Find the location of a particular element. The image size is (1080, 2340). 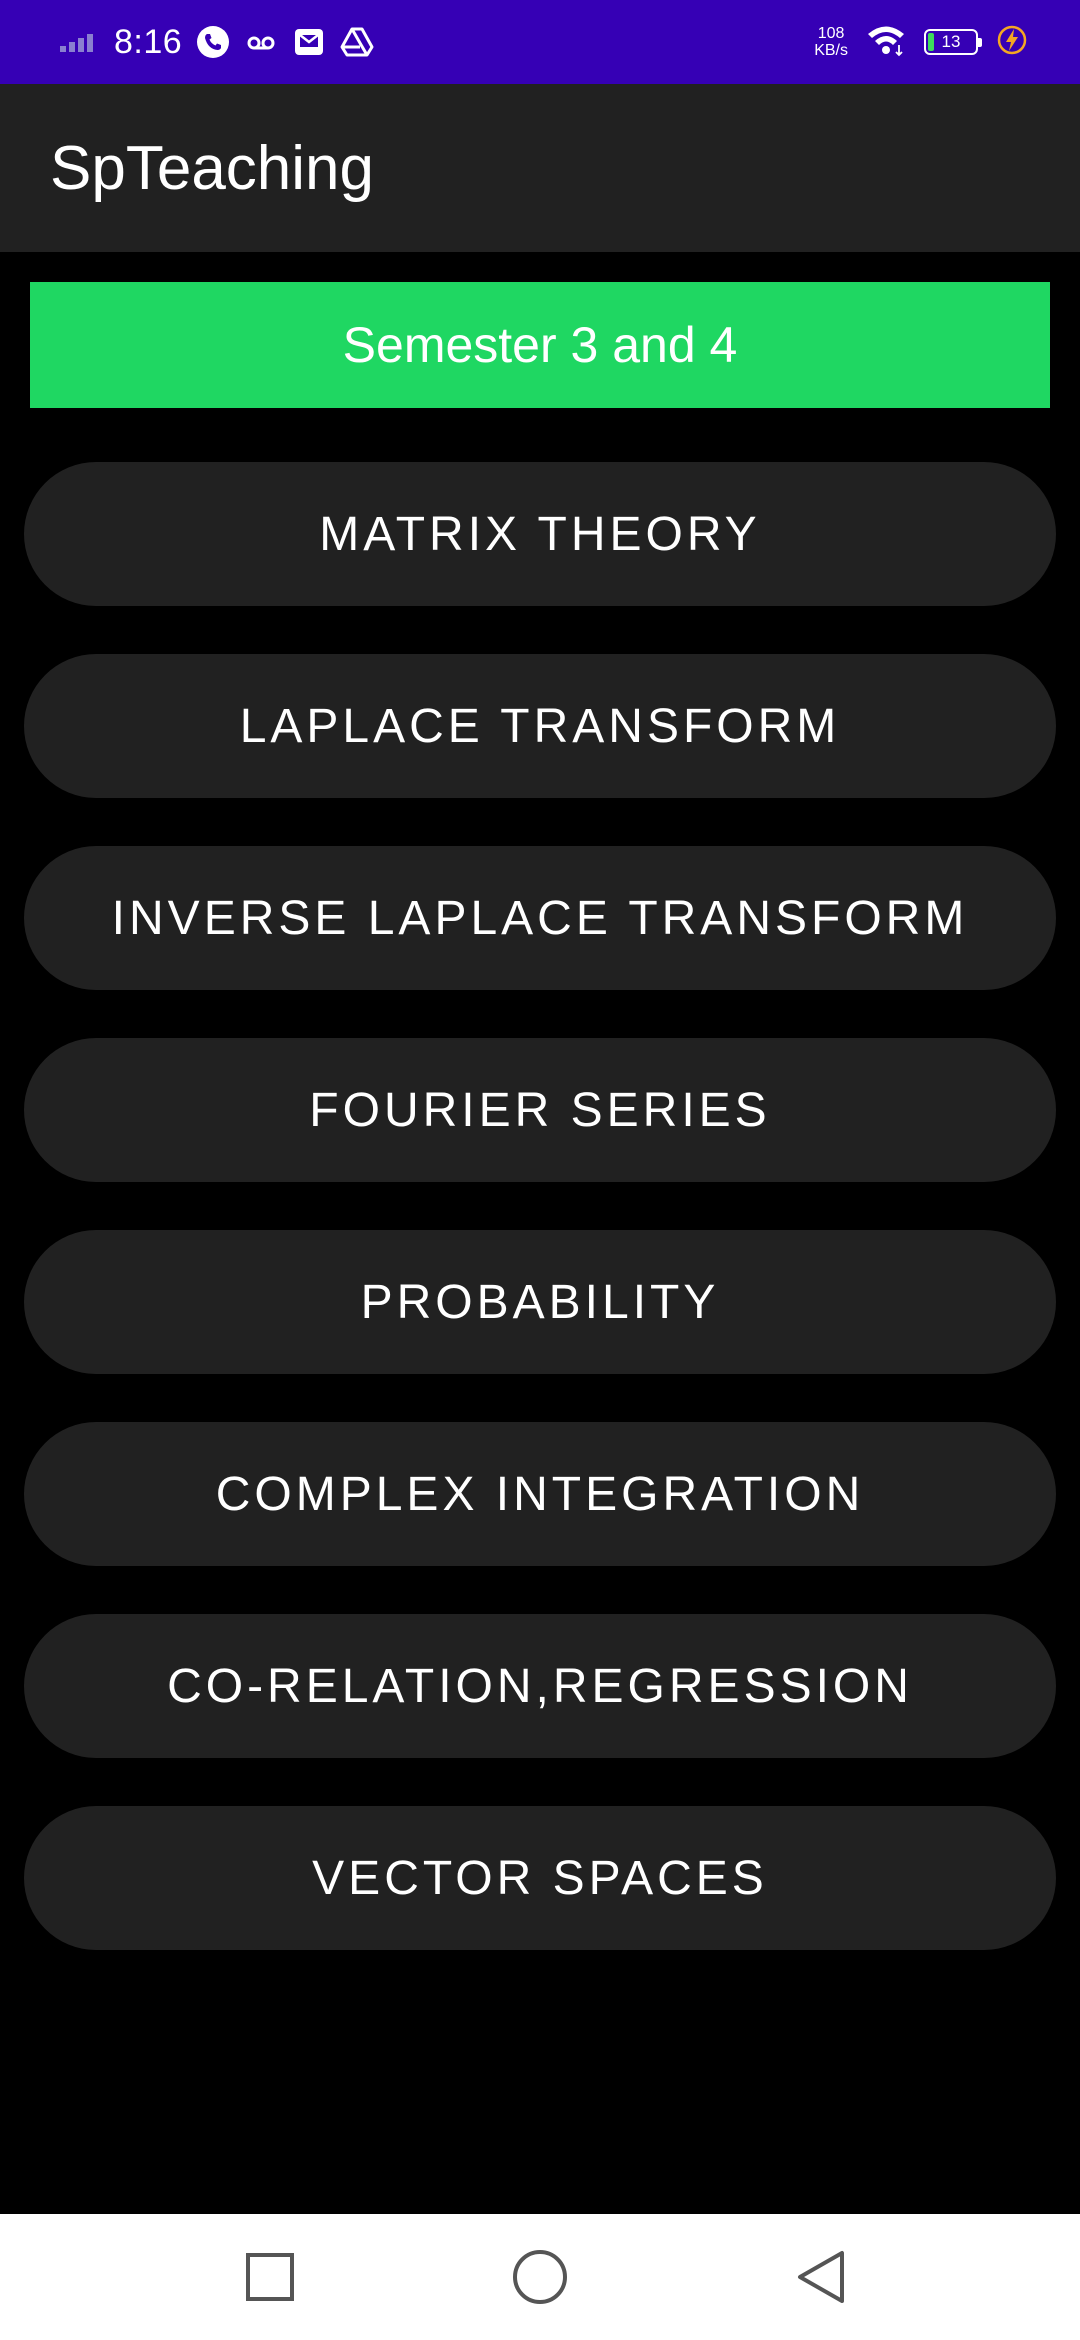

voicemail-icon is located at coordinates (261, 42).